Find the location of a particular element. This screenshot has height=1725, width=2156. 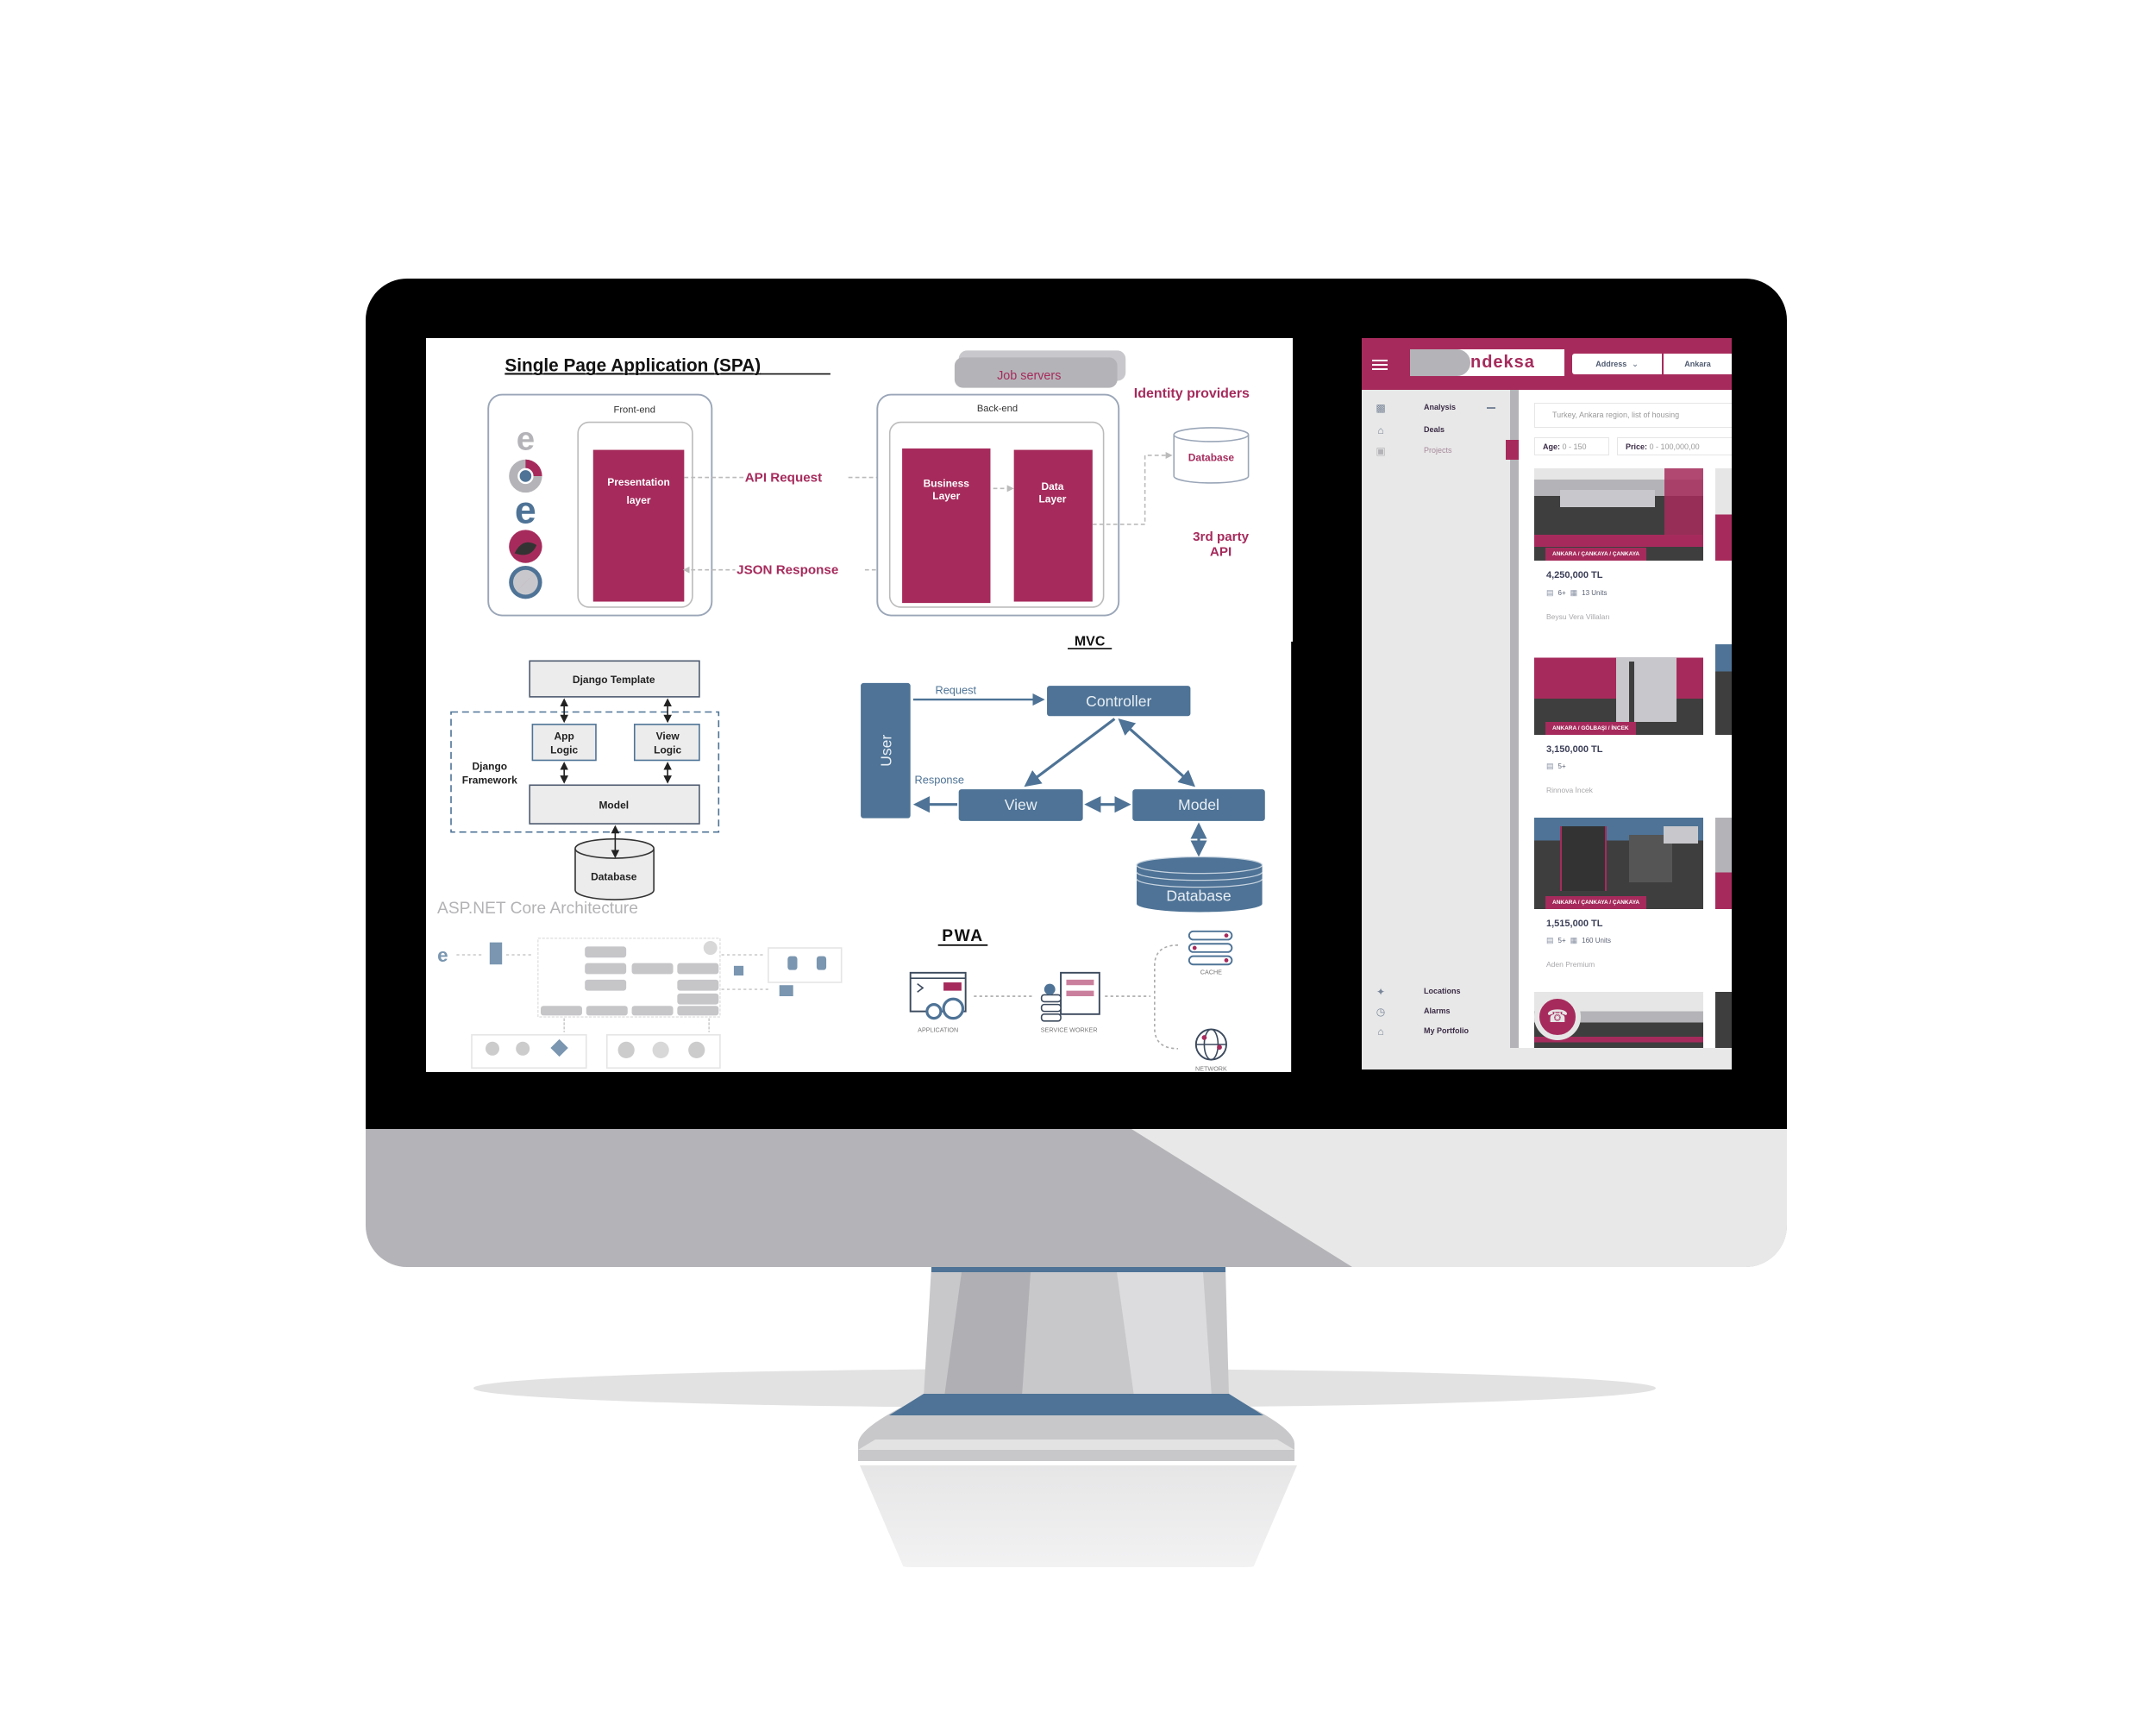

sidebar-item-projects: ▣ Projects is located at coordinates (1436, 452).